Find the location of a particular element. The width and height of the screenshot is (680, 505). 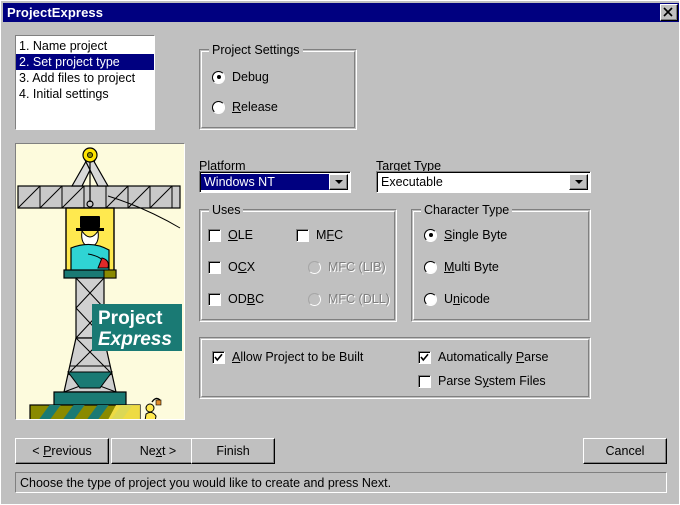

previous-button-label: < Previous is located at coordinates (62, 451).